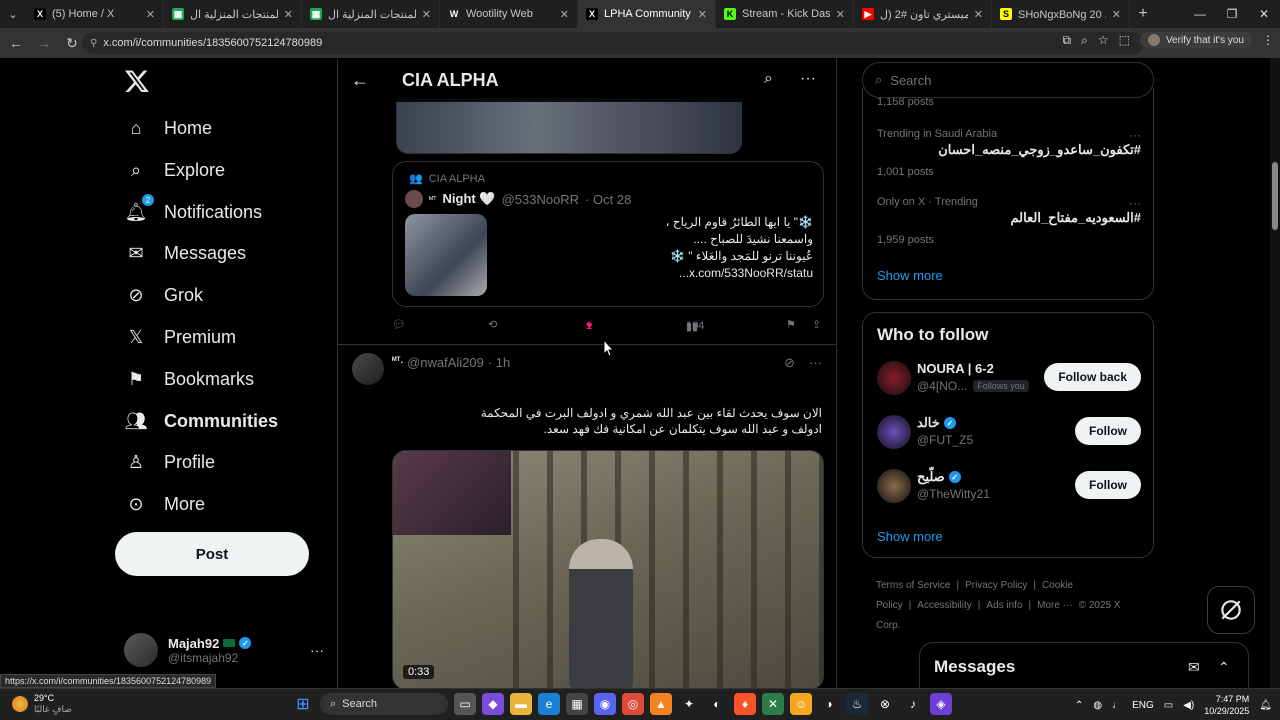  What do you see at coordinates (923, 14) in the screenshot?
I see `browser-tab: ▶ كليبات ميستري تاون #2 (ل ✕` at bounding box center [923, 14].